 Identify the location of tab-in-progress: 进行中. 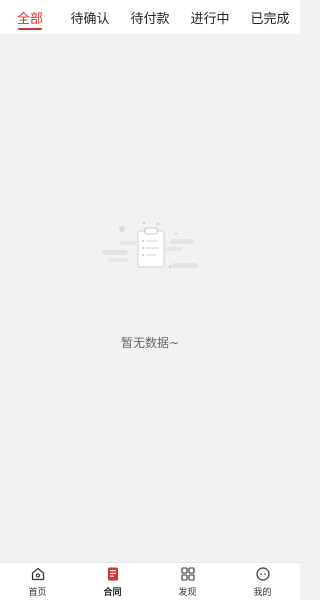
(210, 17).